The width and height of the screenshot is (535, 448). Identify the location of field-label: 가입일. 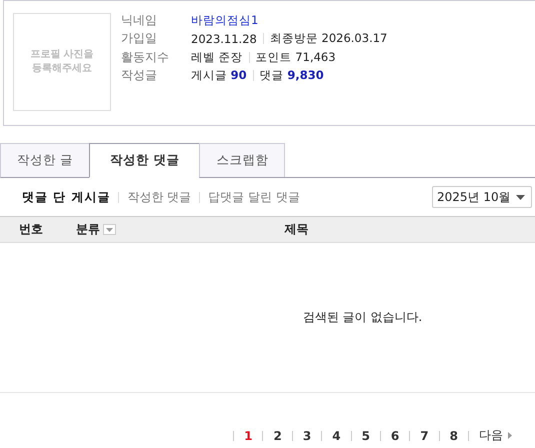
(139, 39).